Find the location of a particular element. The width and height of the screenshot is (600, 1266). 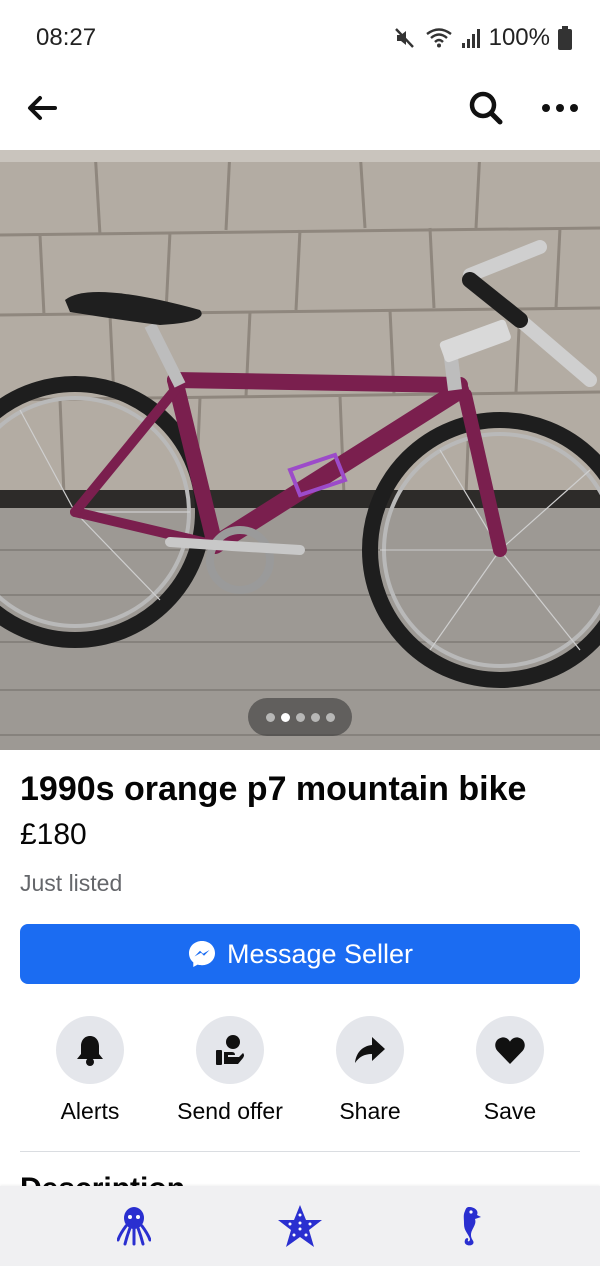

section-divider is located at coordinates (300, 1151).